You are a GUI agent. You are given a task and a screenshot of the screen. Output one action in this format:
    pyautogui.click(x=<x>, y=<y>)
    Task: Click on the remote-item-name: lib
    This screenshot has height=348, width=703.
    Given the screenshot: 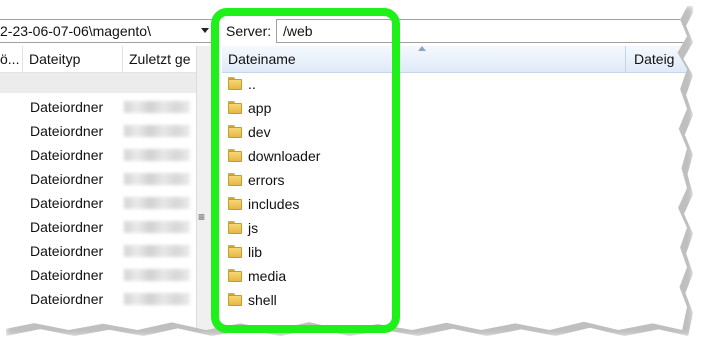 What is the action you would take?
    pyautogui.click(x=255, y=252)
    